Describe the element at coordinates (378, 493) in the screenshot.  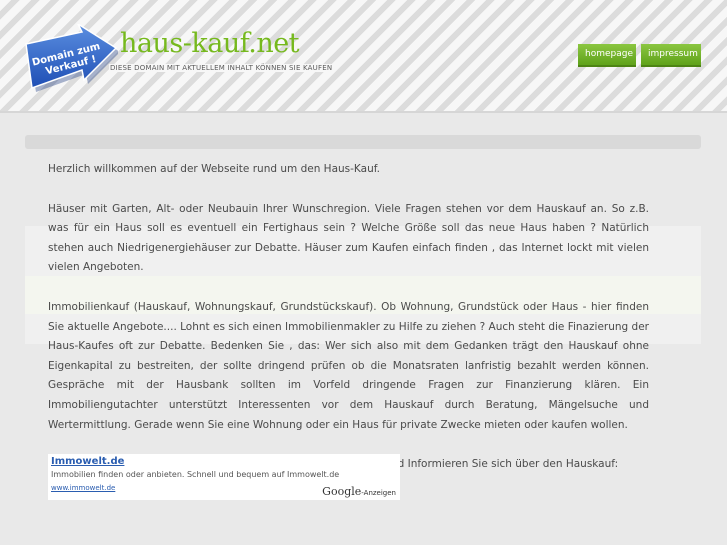
I see `ads-label: -Anzeigen` at that location.